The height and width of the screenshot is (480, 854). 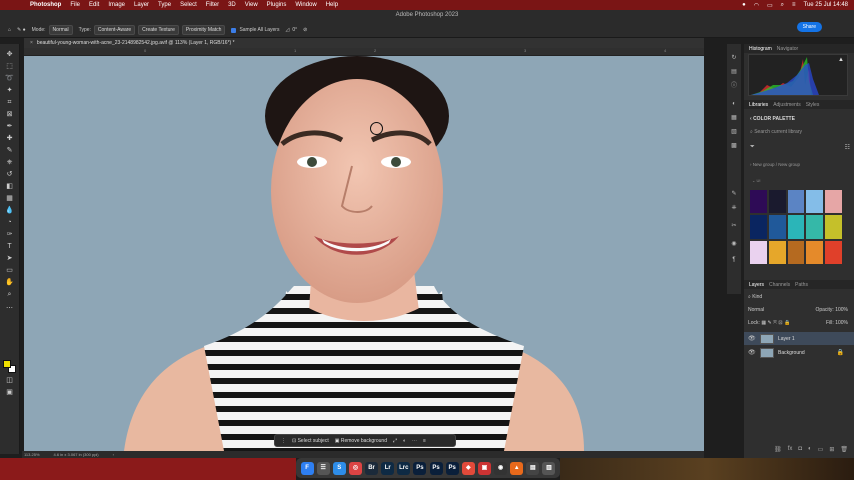 What do you see at coordinates (778, 451) in the screenshot?
I see `link-layers-icon: ⛓` at bounding box center [778, 451].